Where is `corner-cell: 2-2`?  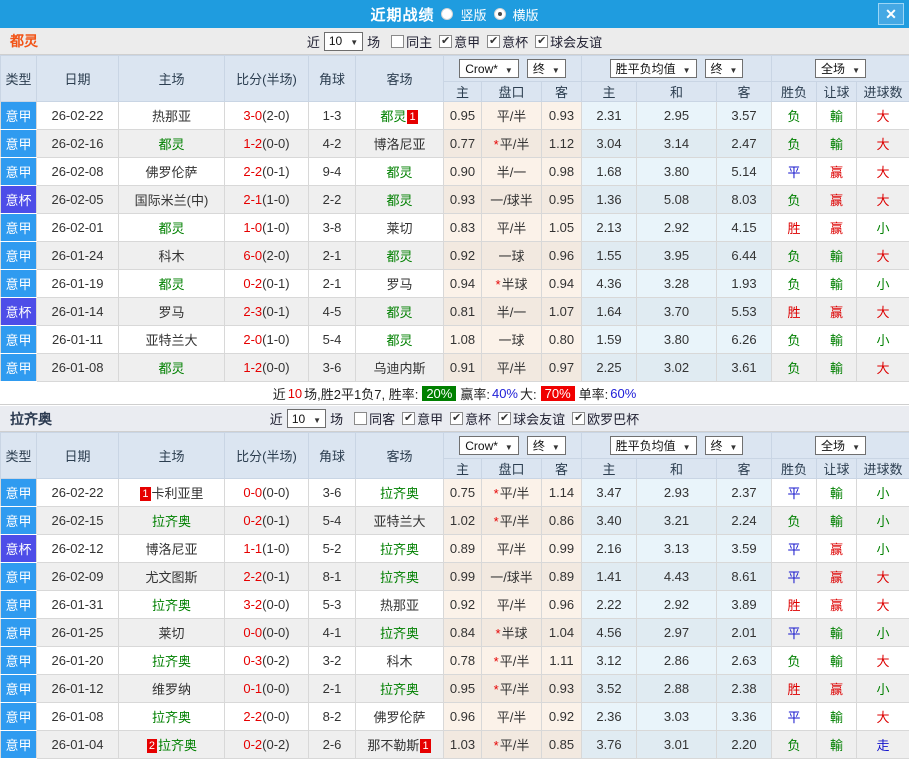
corner-cell: 2-2 is located at coordinates (332, 200).